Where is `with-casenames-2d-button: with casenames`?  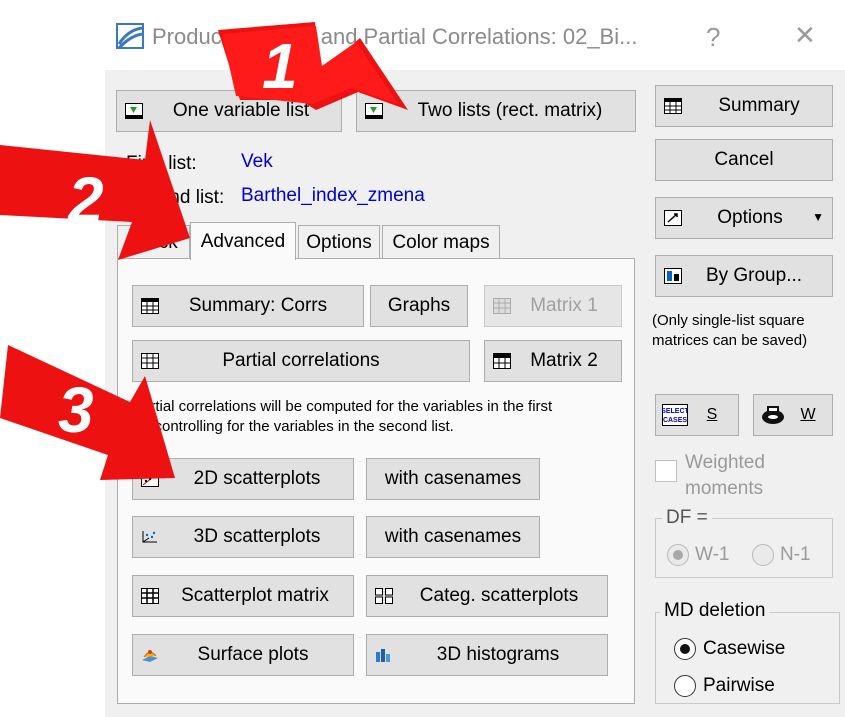 with-casenames-2d-button: with casenames is located at coordinates (453, 479).